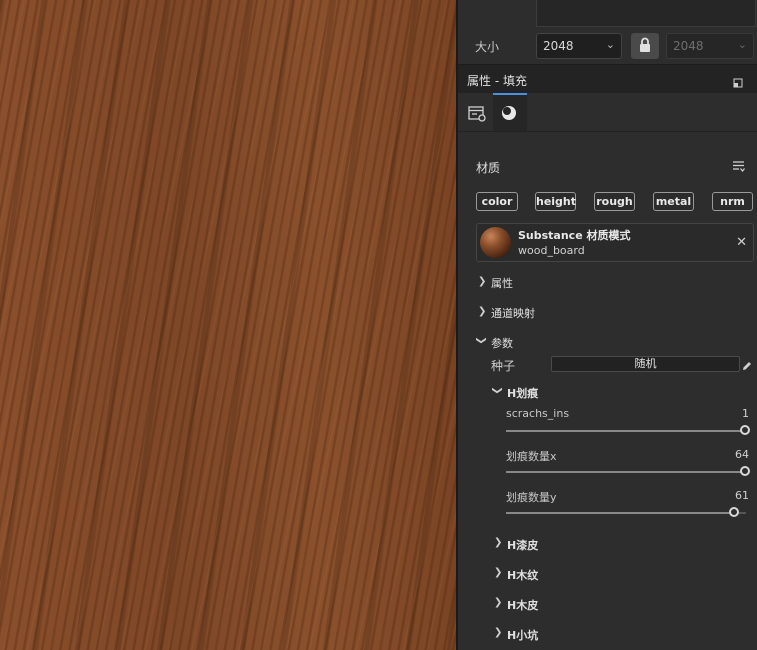 The width and height of the screenshot is (757, 650). Describe the element at coordinates (513, 313) in the screenshot. I see `section-channel-mapping: 通道映射` at that location.